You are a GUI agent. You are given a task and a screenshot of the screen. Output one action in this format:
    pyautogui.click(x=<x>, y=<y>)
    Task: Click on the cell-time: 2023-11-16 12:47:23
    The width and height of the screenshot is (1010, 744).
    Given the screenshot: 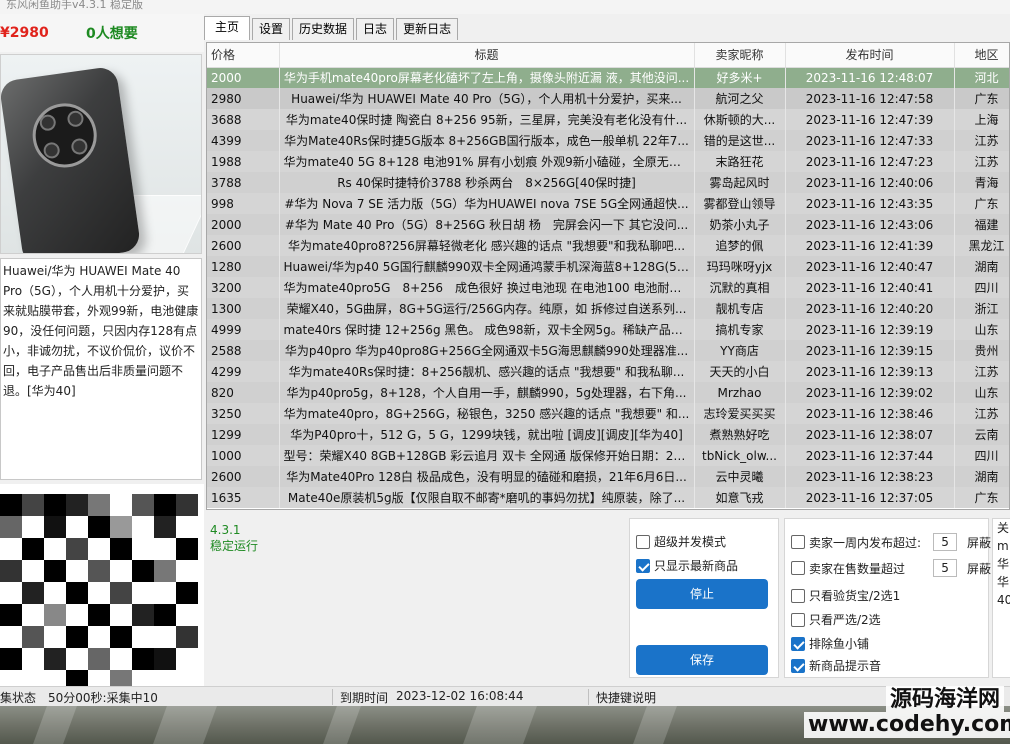 What is the action you would take?
    pyautogui.click(x=870, y=161)
    